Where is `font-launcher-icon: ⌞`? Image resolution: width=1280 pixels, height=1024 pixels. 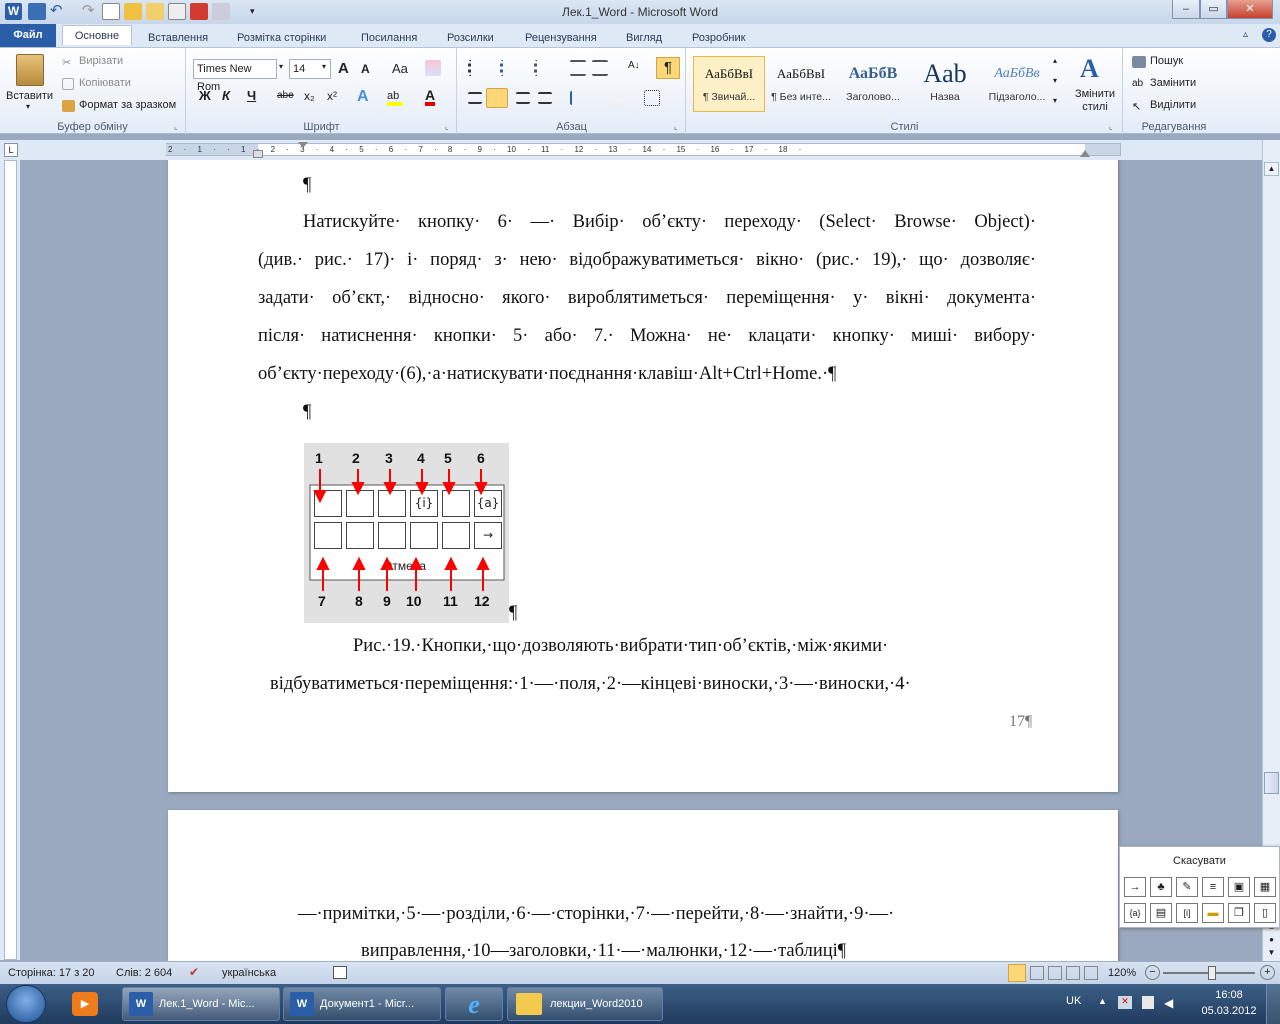
font-launcher-icon: ⌞ is located at coordinates (447, 126).